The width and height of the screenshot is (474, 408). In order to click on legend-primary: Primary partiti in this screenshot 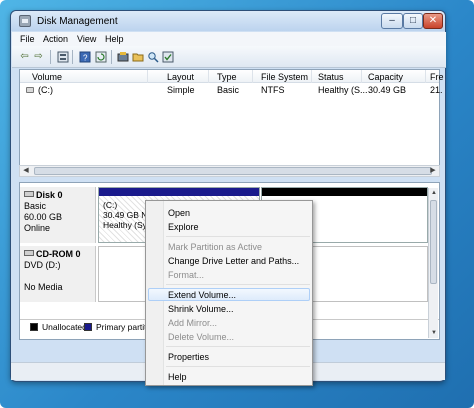, I will do `click(122, 327)`.